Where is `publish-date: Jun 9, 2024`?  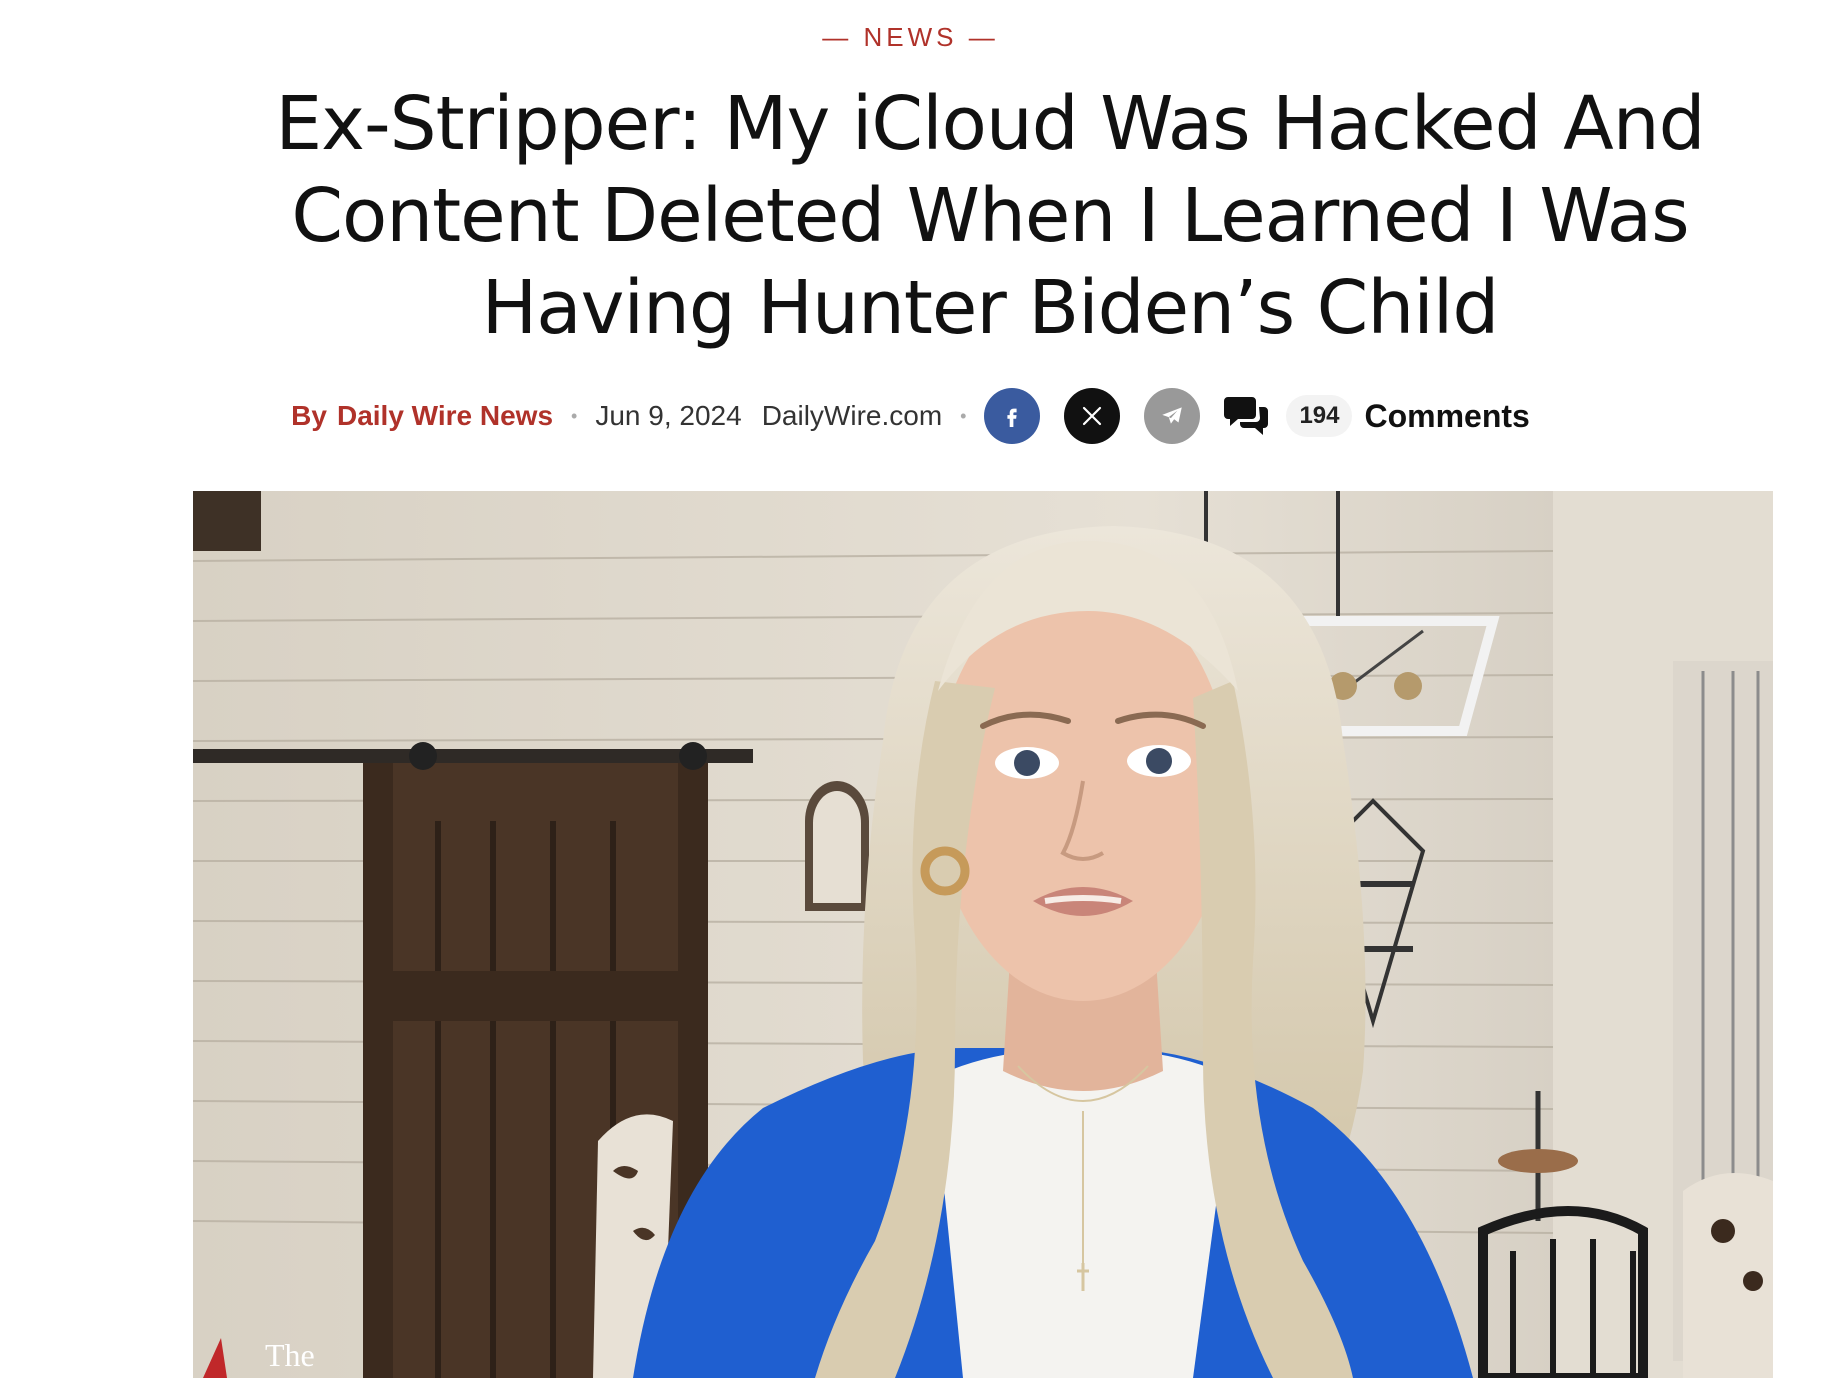 publish-date: Jun 9, 2024 is located at coordinates (668, 415).